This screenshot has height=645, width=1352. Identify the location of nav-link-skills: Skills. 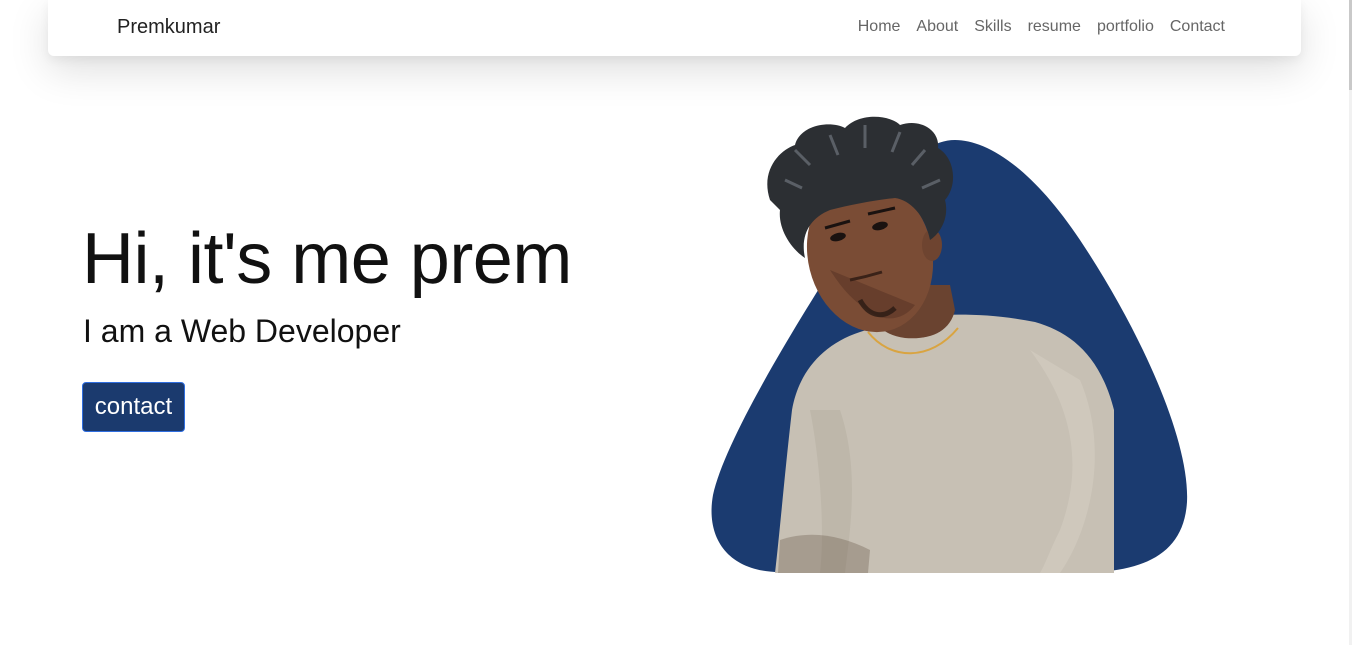
(992, 27).